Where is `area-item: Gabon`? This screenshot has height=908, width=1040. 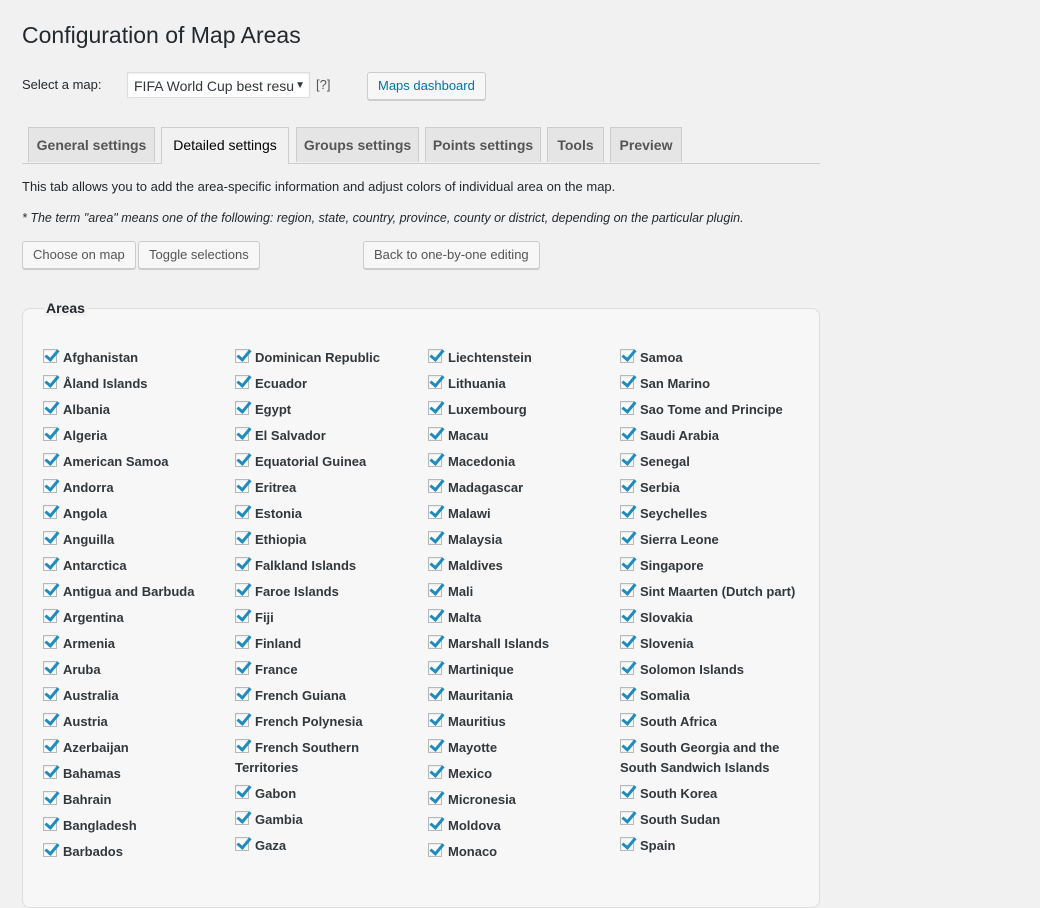 area-item: Gabon is located at coordinates (330, 794).